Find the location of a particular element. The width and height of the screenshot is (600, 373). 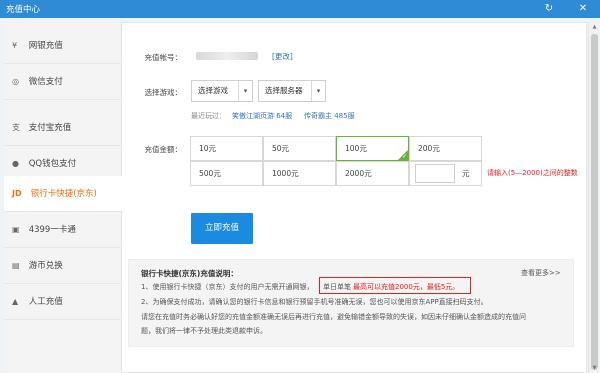

sidebar-item-label: 微信支付 is located at coordinates (45, 82).